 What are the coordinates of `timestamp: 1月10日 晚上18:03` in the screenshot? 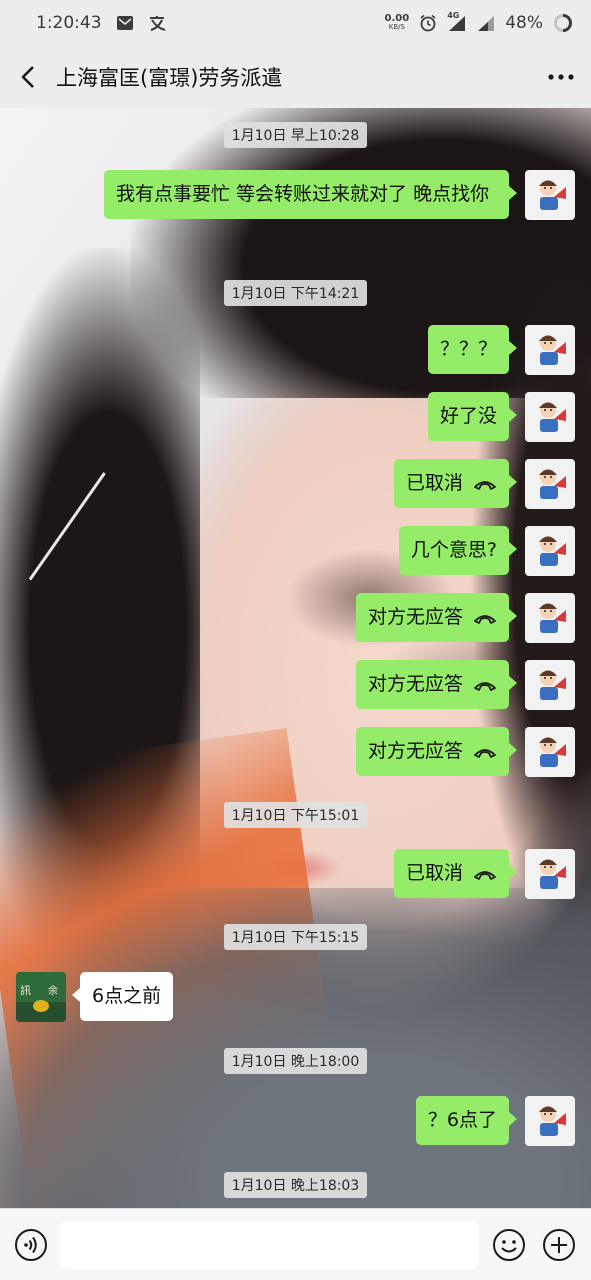 It's located at (295, 1185).